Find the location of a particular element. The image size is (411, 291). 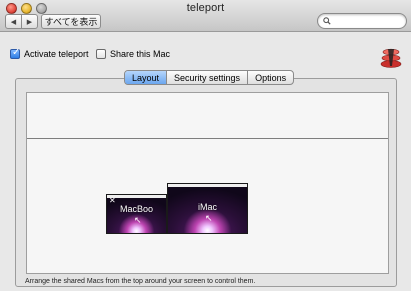

mac-name-label: MacBoo is located at coordinates (136, 209).